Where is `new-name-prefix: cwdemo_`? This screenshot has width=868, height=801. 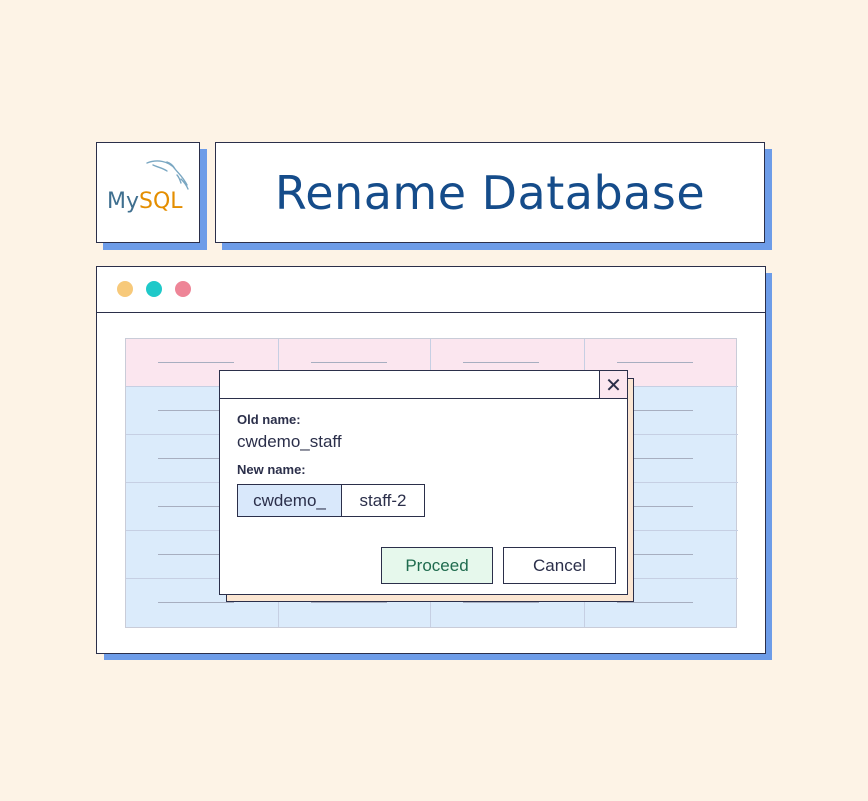
new-name-prefix: cwdemo_ is located at coordinates (289, 500).